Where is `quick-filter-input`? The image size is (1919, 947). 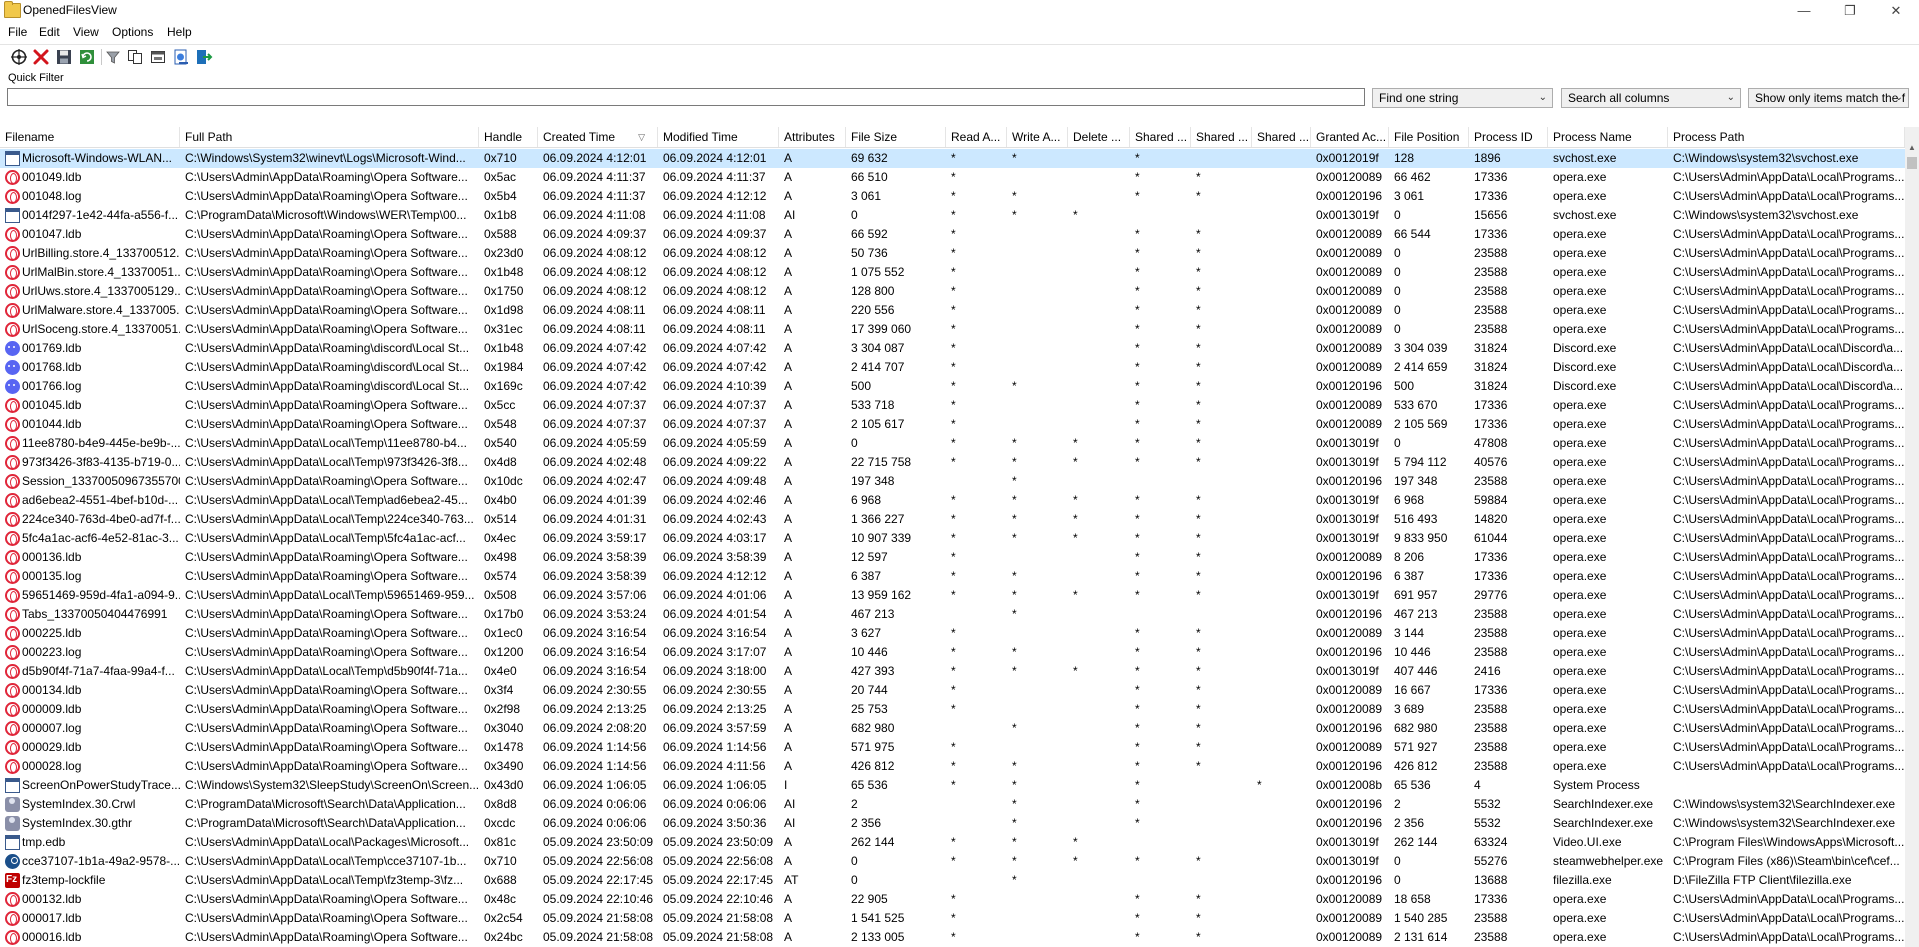 quick-filter-input is located at coordinates (686, 97).